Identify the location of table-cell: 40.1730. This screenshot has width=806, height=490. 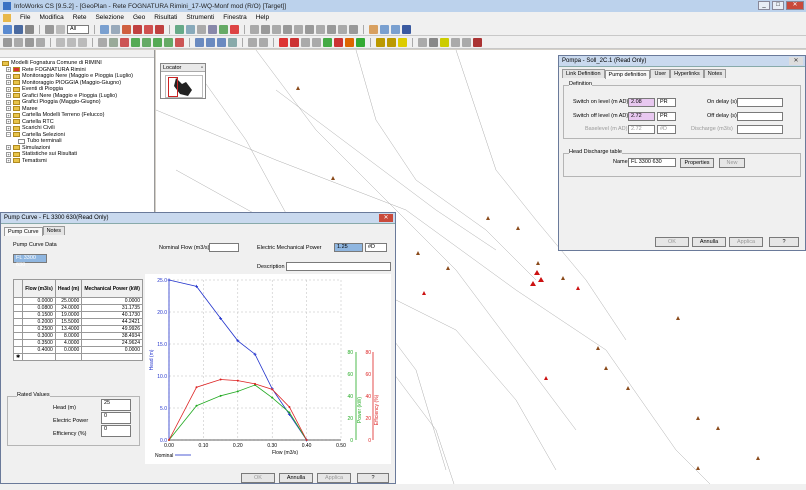
(112, 315).